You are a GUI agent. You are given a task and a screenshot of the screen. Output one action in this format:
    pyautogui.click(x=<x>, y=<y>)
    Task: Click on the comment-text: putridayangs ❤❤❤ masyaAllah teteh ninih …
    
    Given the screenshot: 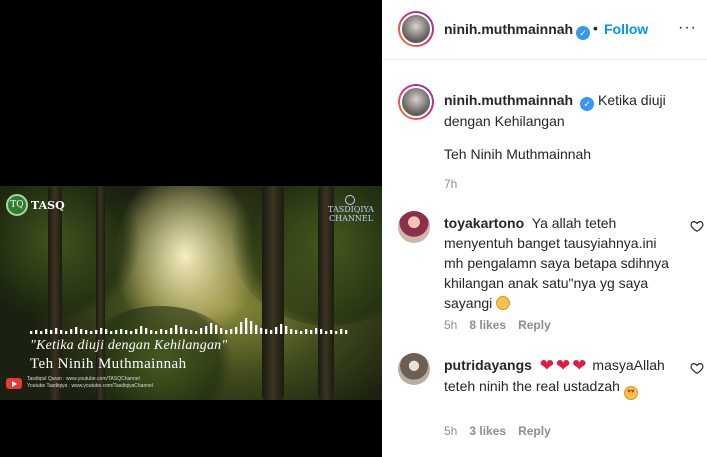 What is the action you would take?
    pyautogui.click(x=556, y=377)
    